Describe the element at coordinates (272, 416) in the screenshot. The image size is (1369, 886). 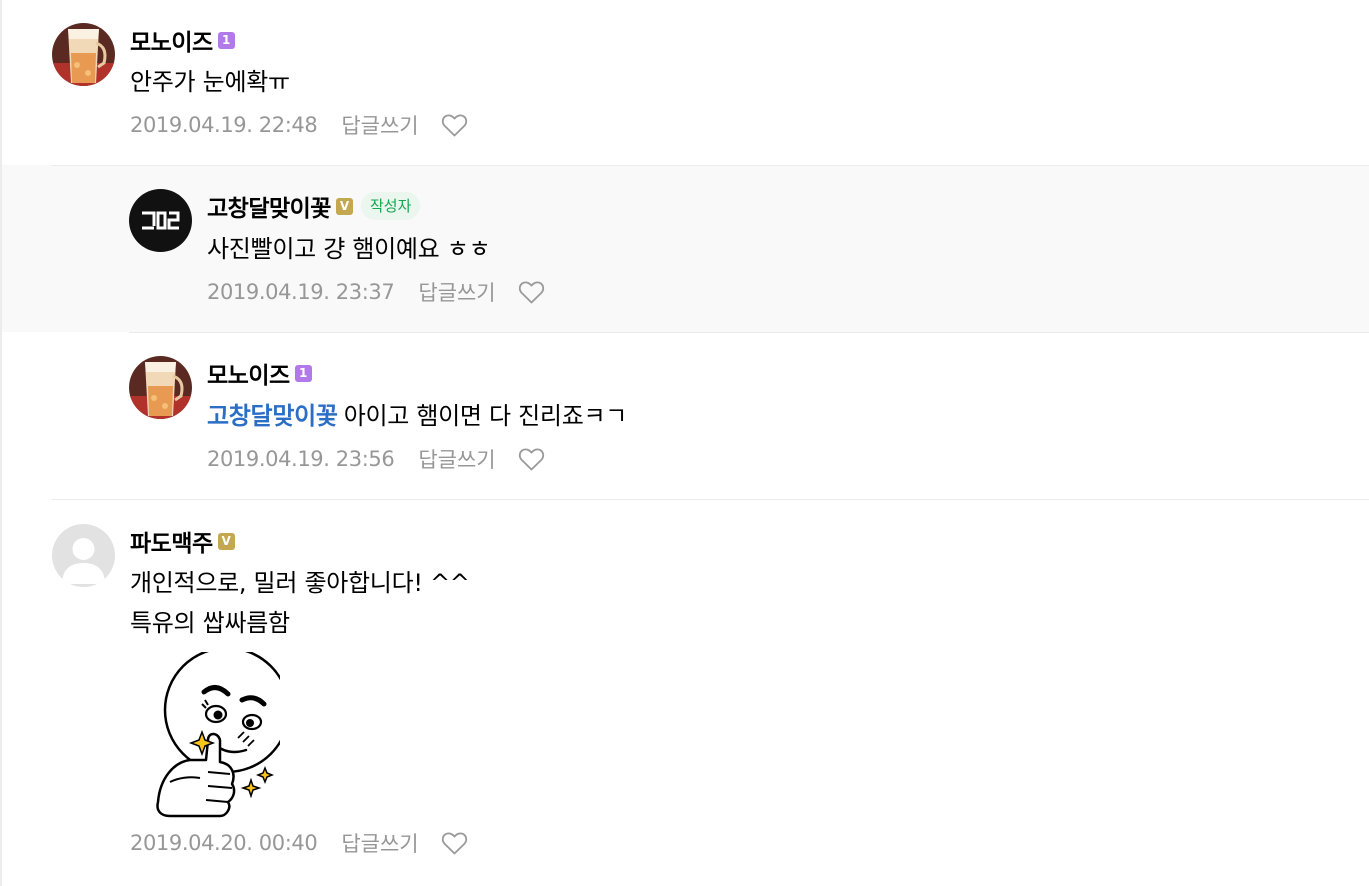
I see `mention-link: 고창달맞이꽃` at that location.